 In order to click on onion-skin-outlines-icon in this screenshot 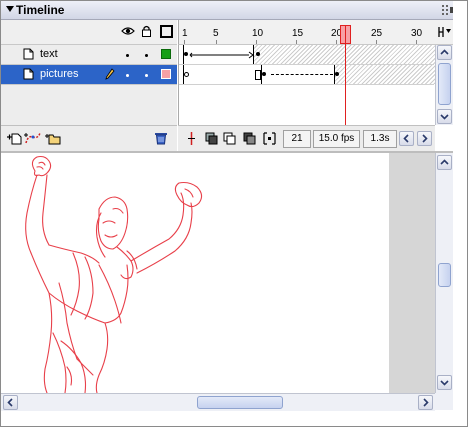, I will do `click(229, 138)`.